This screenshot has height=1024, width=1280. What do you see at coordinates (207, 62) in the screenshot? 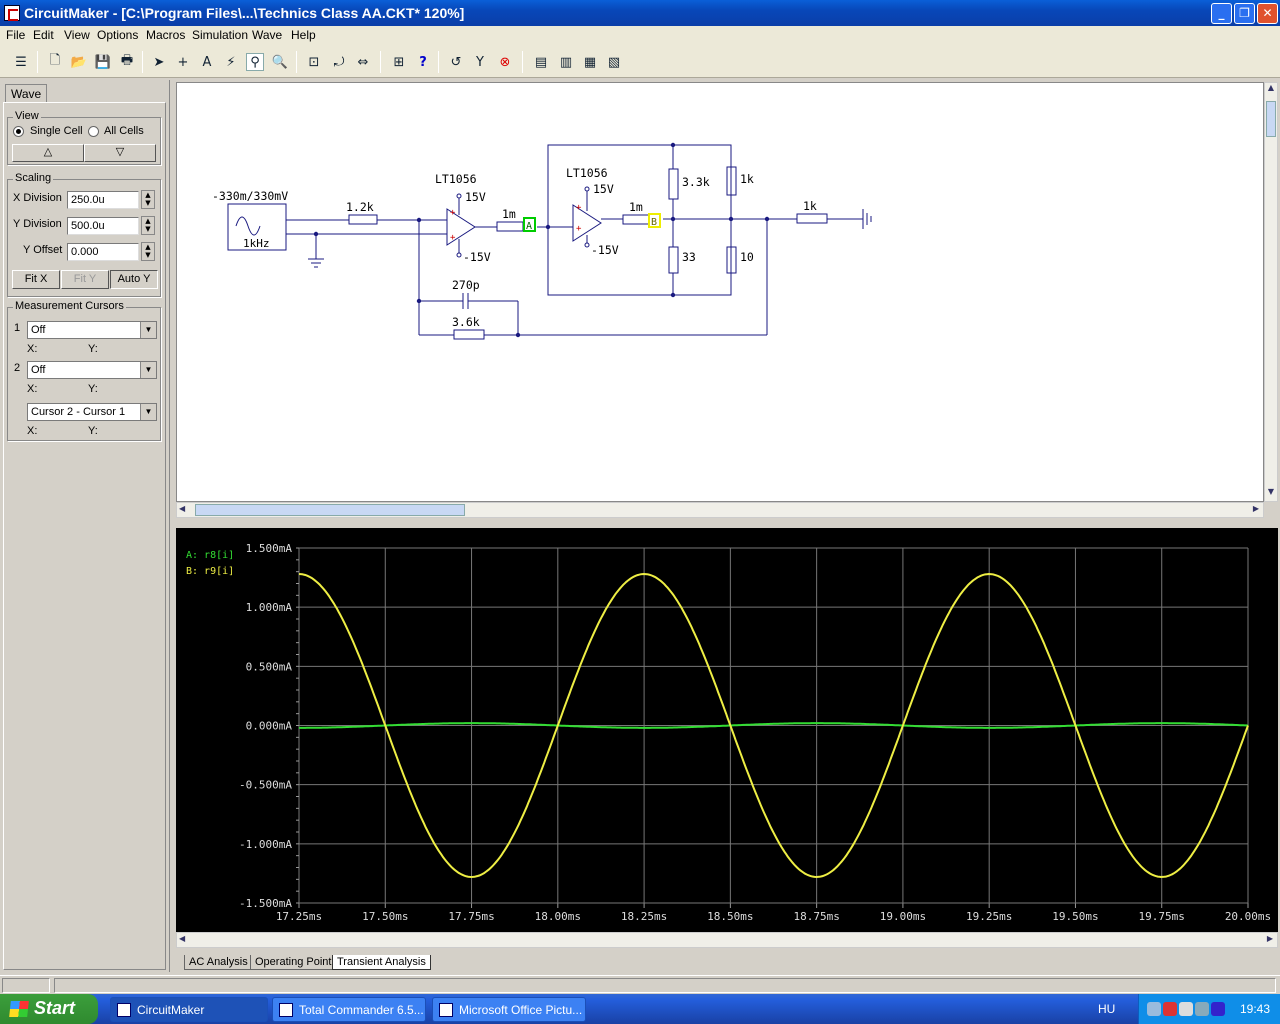
I see `text-tool-icon: A` at bounding box center [207, 62].